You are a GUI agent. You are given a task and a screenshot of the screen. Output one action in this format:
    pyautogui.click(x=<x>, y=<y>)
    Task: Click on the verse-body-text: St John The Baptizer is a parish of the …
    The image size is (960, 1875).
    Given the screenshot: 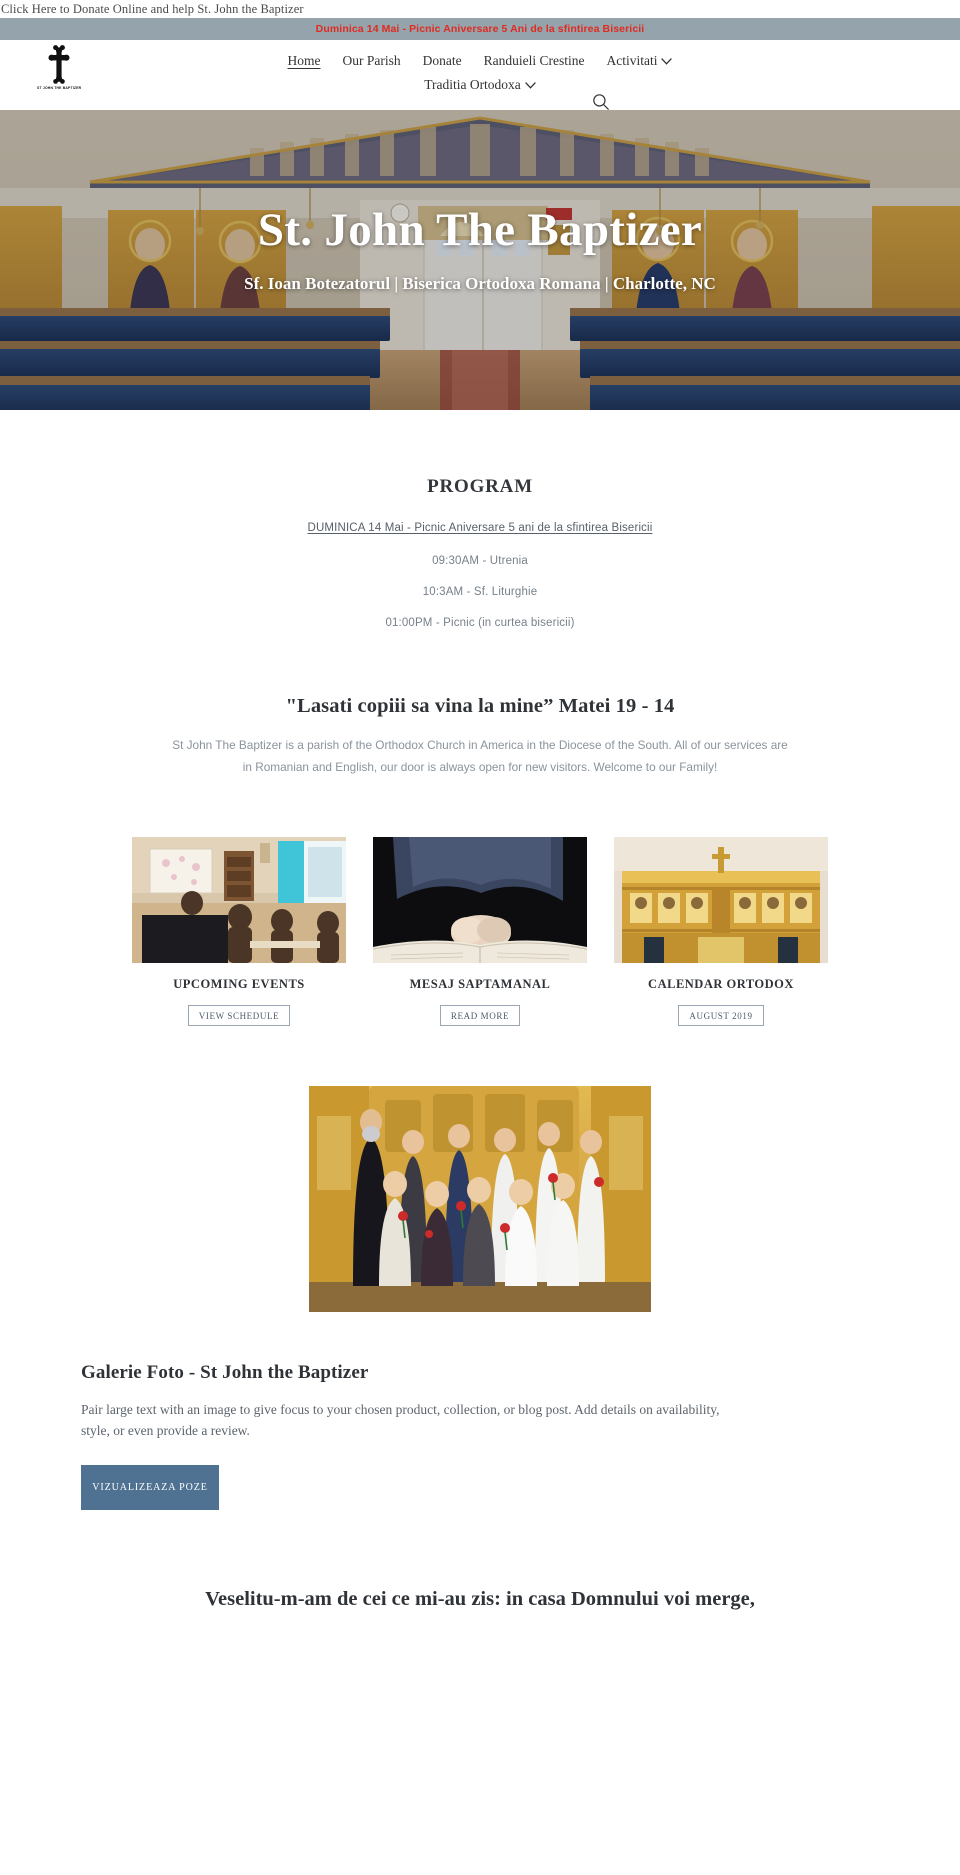 What is the action you would take?
    pyautogui.click(x=480, y=756)
    